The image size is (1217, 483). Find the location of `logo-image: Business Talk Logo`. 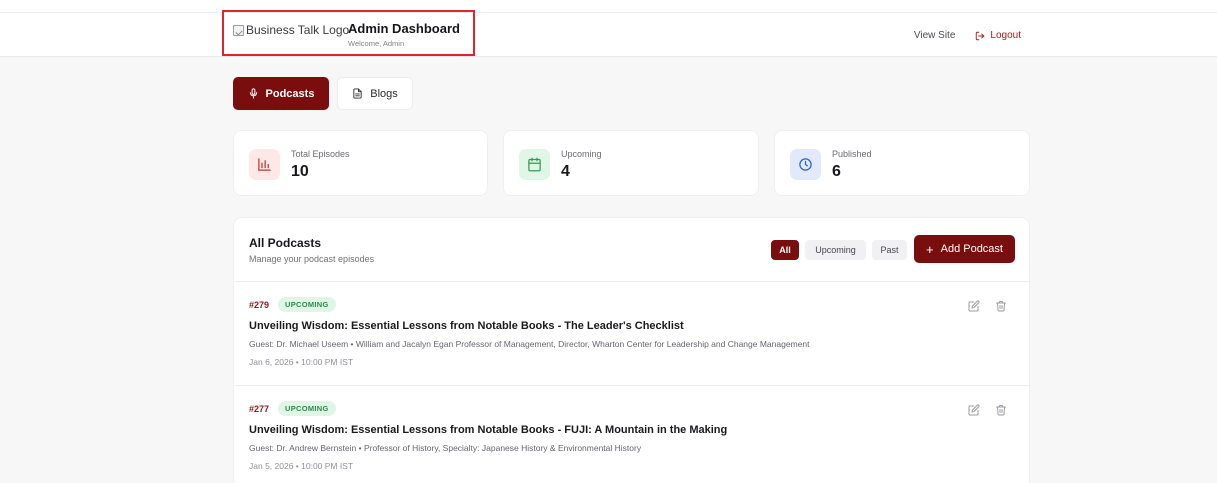

logo-image: Business Talk Logo is located at coordinates (291, 30).